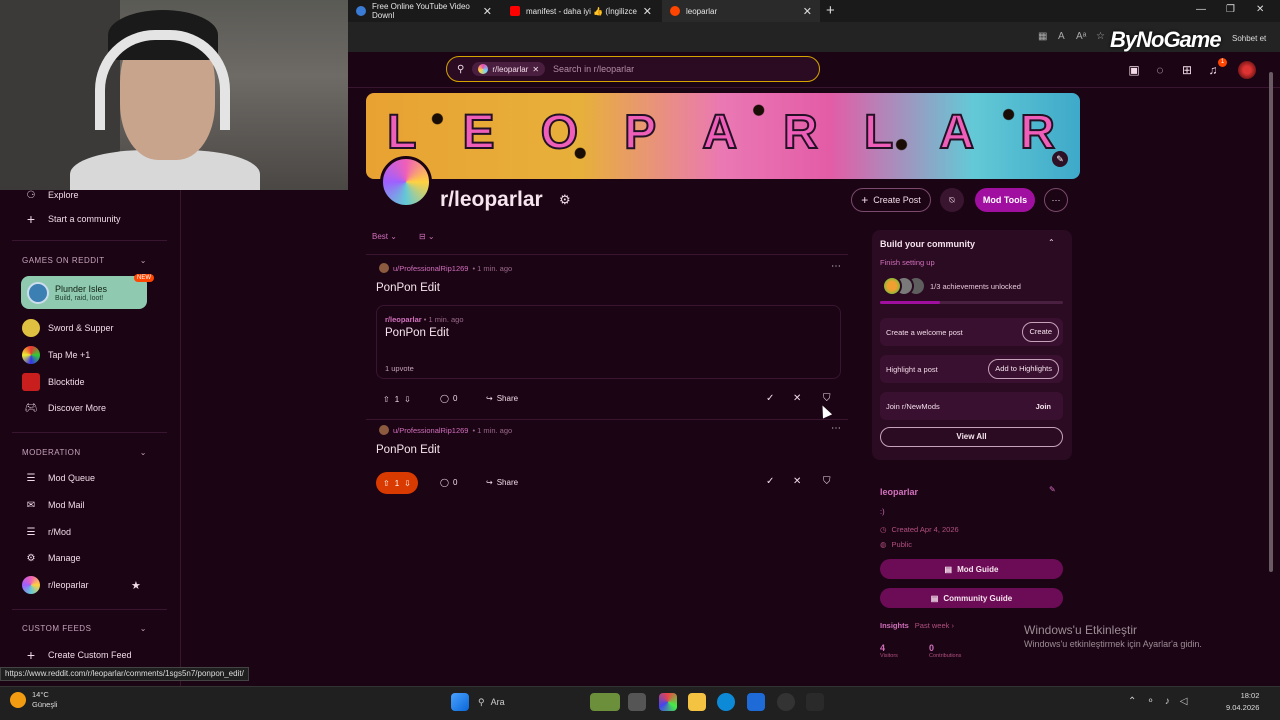  Describe the element at coordinates (593, 69) in the screenshot. I see `search-input: Search in r/leoparlar` at that location.